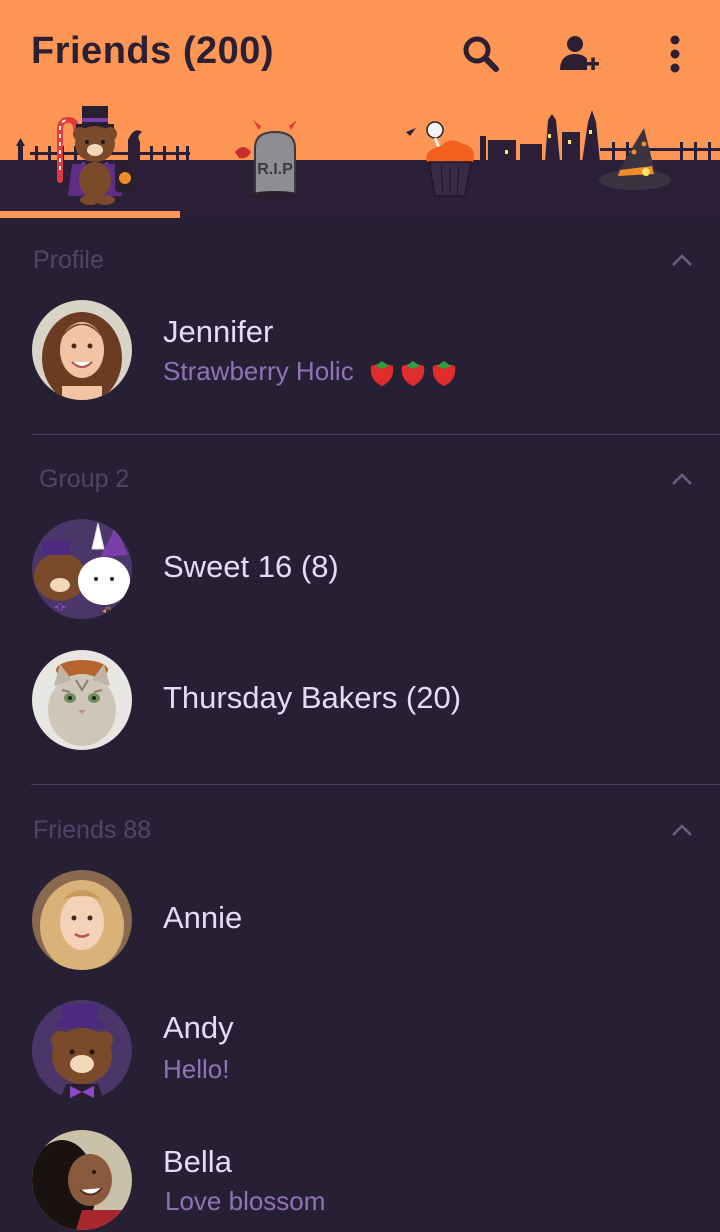  I want to click on contact-name: Jennifer, so click(218, 331).